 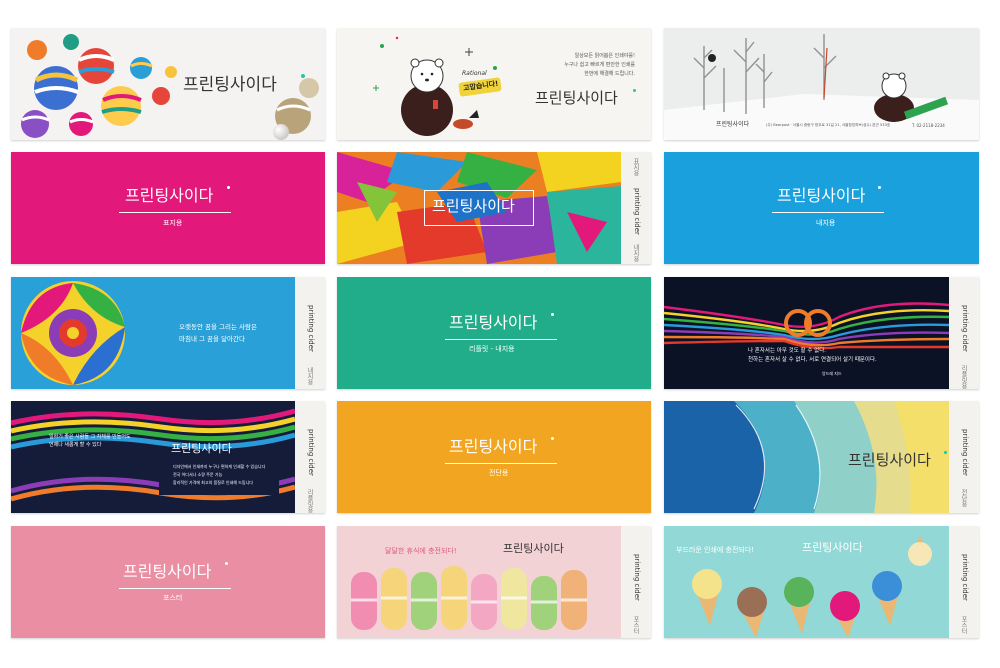 What do you see at coordinates (494, 457) in the screenshot?
I see `card-orange: 프린팅사이다 전단용` at bounding box center [494, 457].